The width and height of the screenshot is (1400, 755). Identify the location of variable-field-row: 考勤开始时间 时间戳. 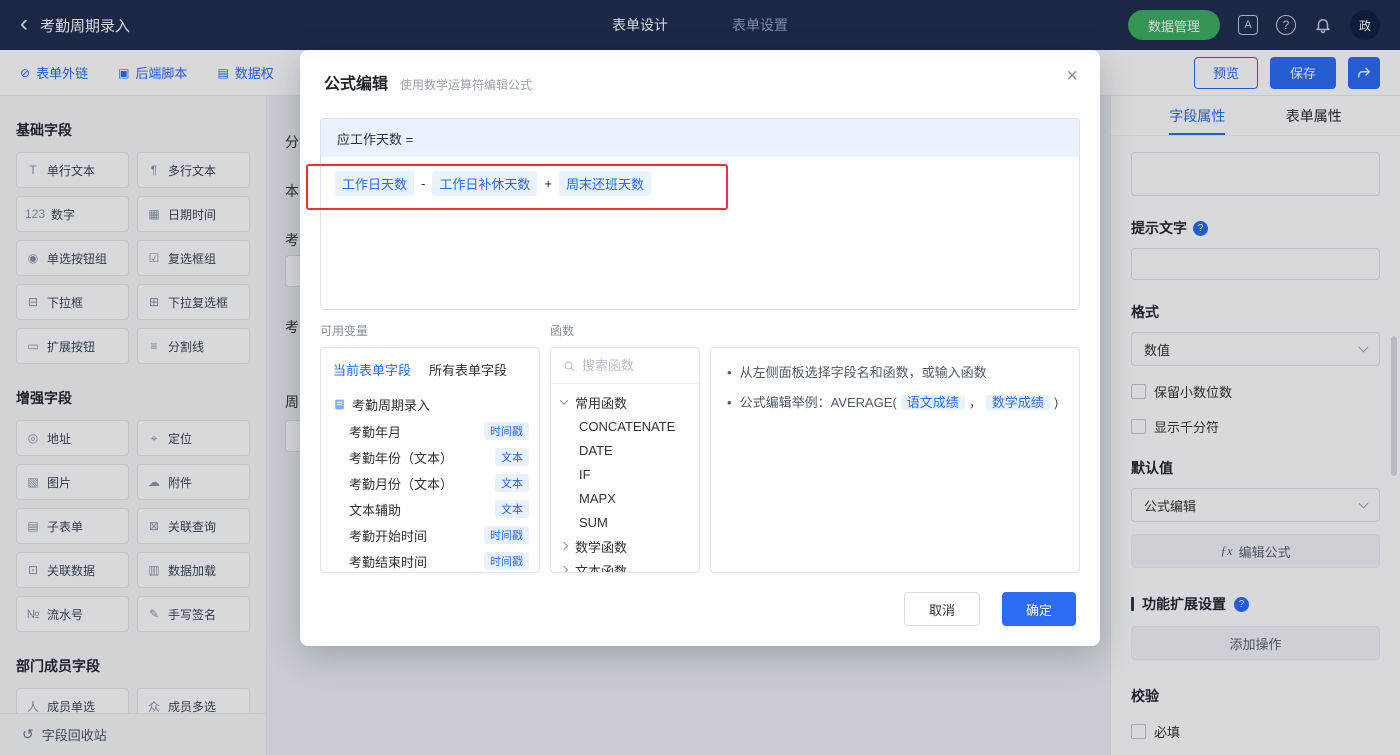
(430, 535).